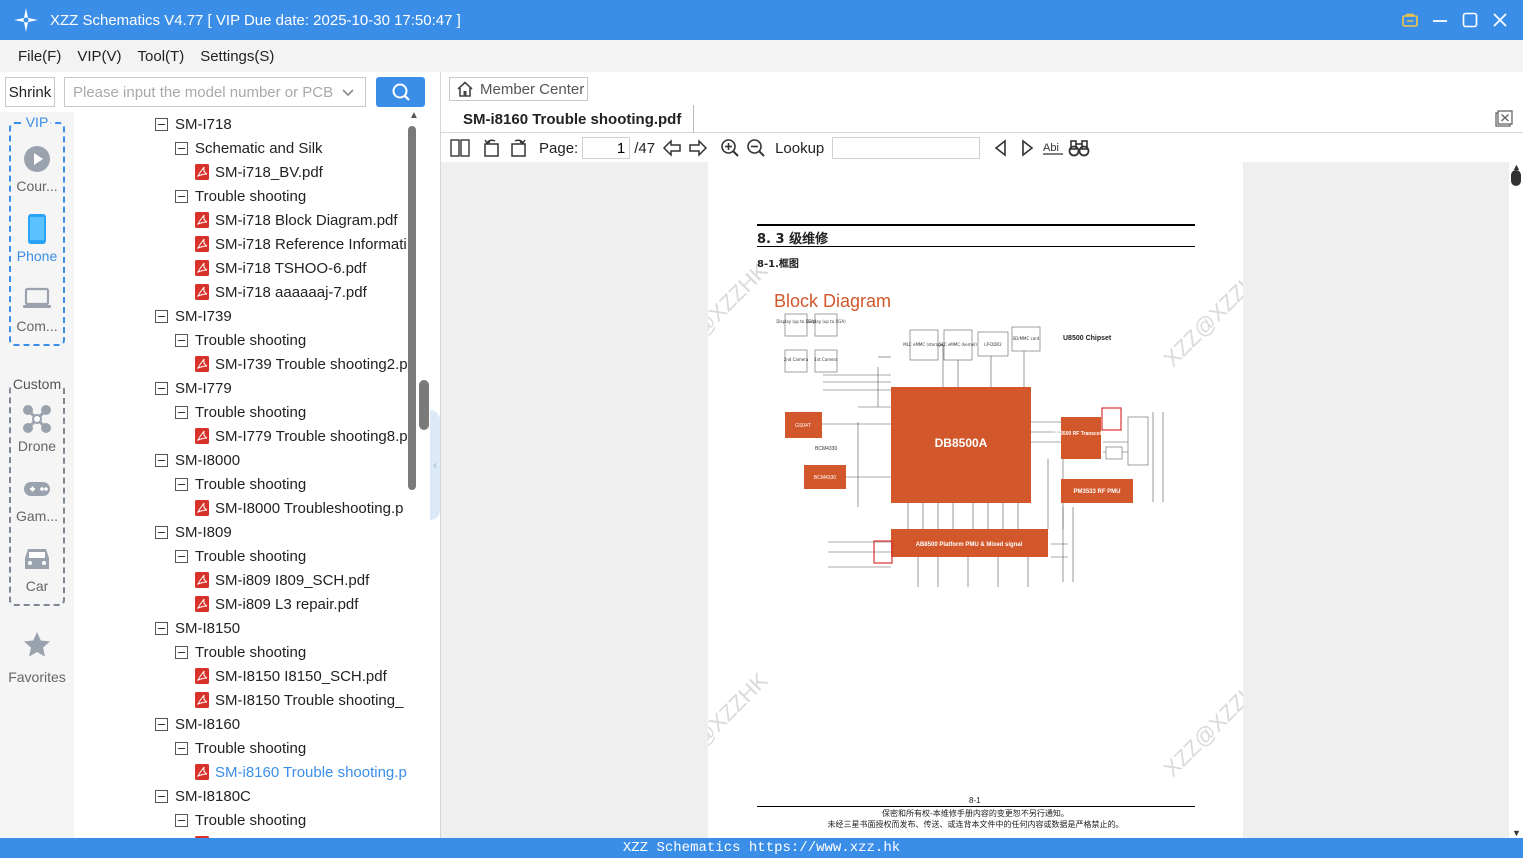 The image size is (1523, 858). What do you see at coordinates (1410, 20) in the screenshot?
I see `vip-badge-icon` at bounding box center [1410, 20].